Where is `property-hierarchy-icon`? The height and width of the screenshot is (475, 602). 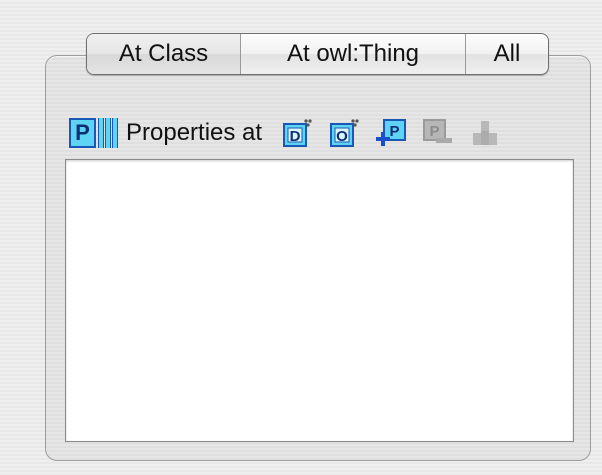
property-hierarchy-icon is located at coordinates (485, 133).